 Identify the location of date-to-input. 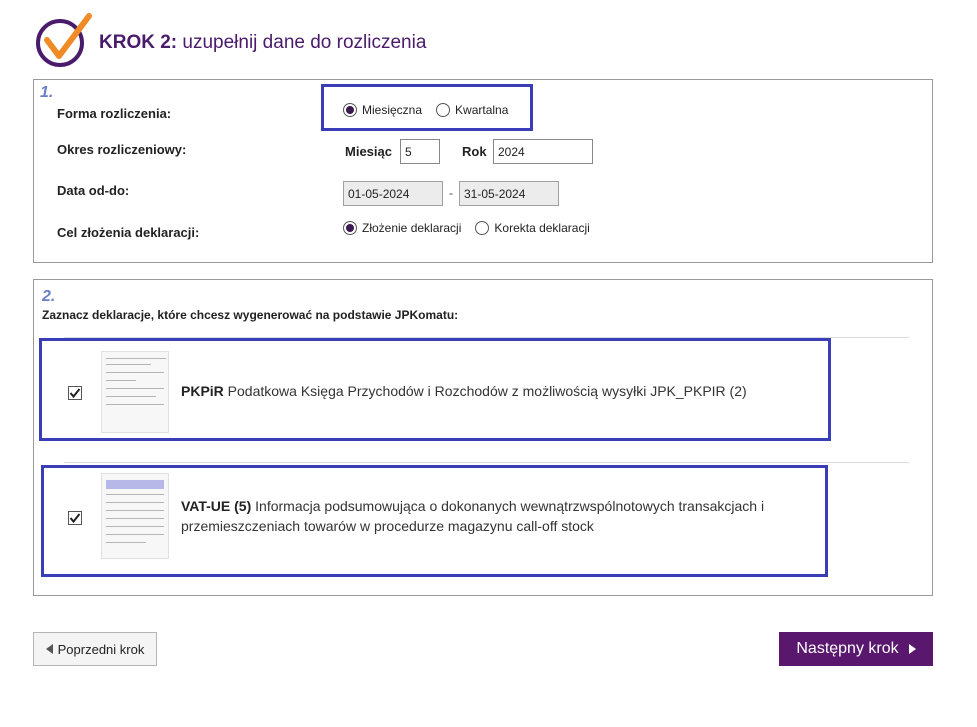
(509, 193).